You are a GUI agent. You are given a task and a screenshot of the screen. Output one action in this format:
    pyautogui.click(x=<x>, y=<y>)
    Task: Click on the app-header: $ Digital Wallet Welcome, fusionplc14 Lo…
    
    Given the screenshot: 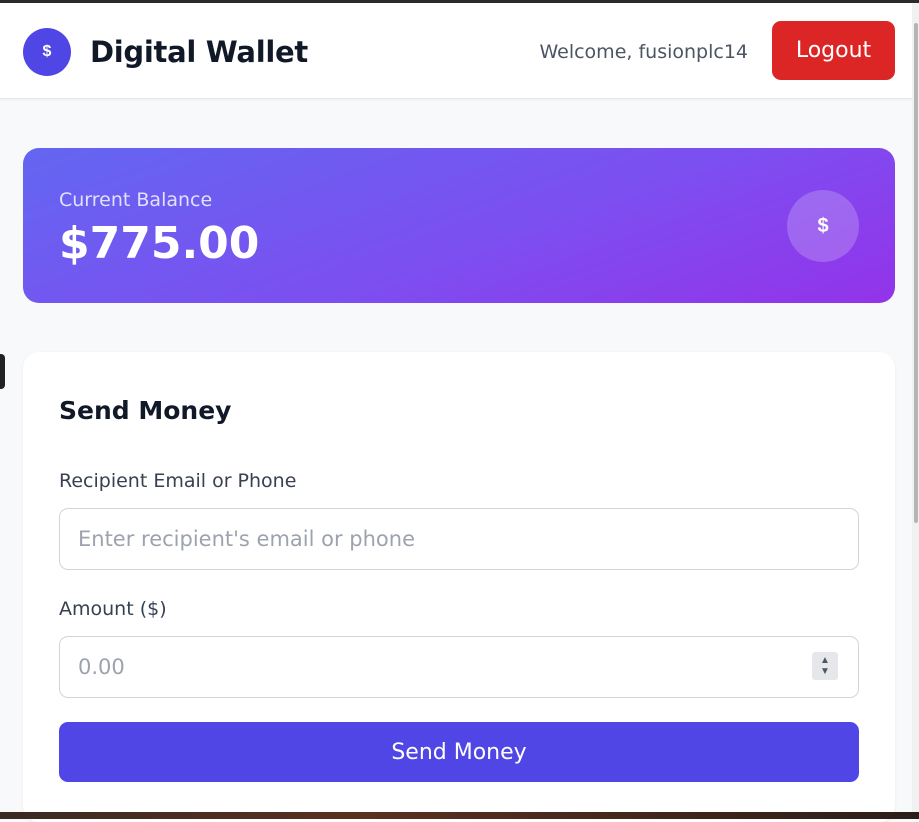 What is the action you would take?
    pyautogui.click(x=456, y=51)
    